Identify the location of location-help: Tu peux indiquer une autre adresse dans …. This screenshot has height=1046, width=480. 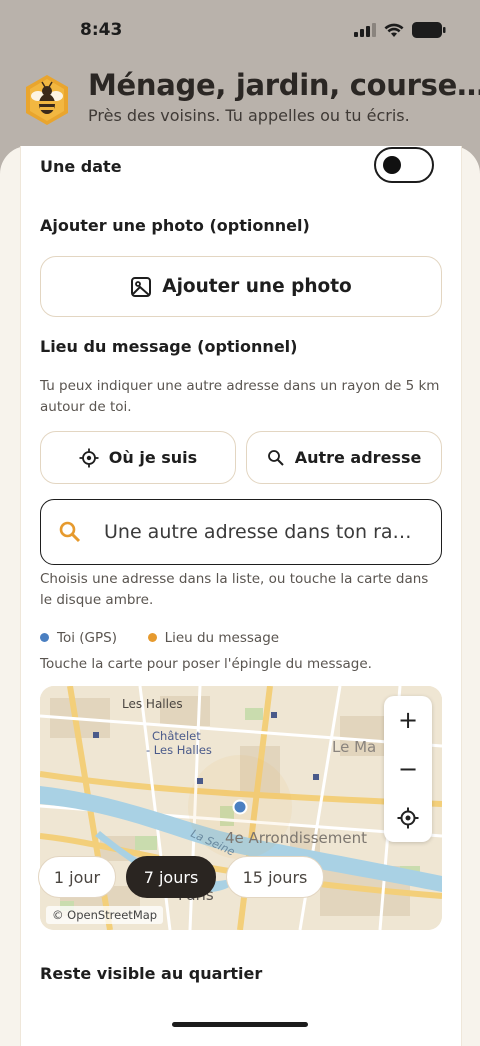
(240, 396).